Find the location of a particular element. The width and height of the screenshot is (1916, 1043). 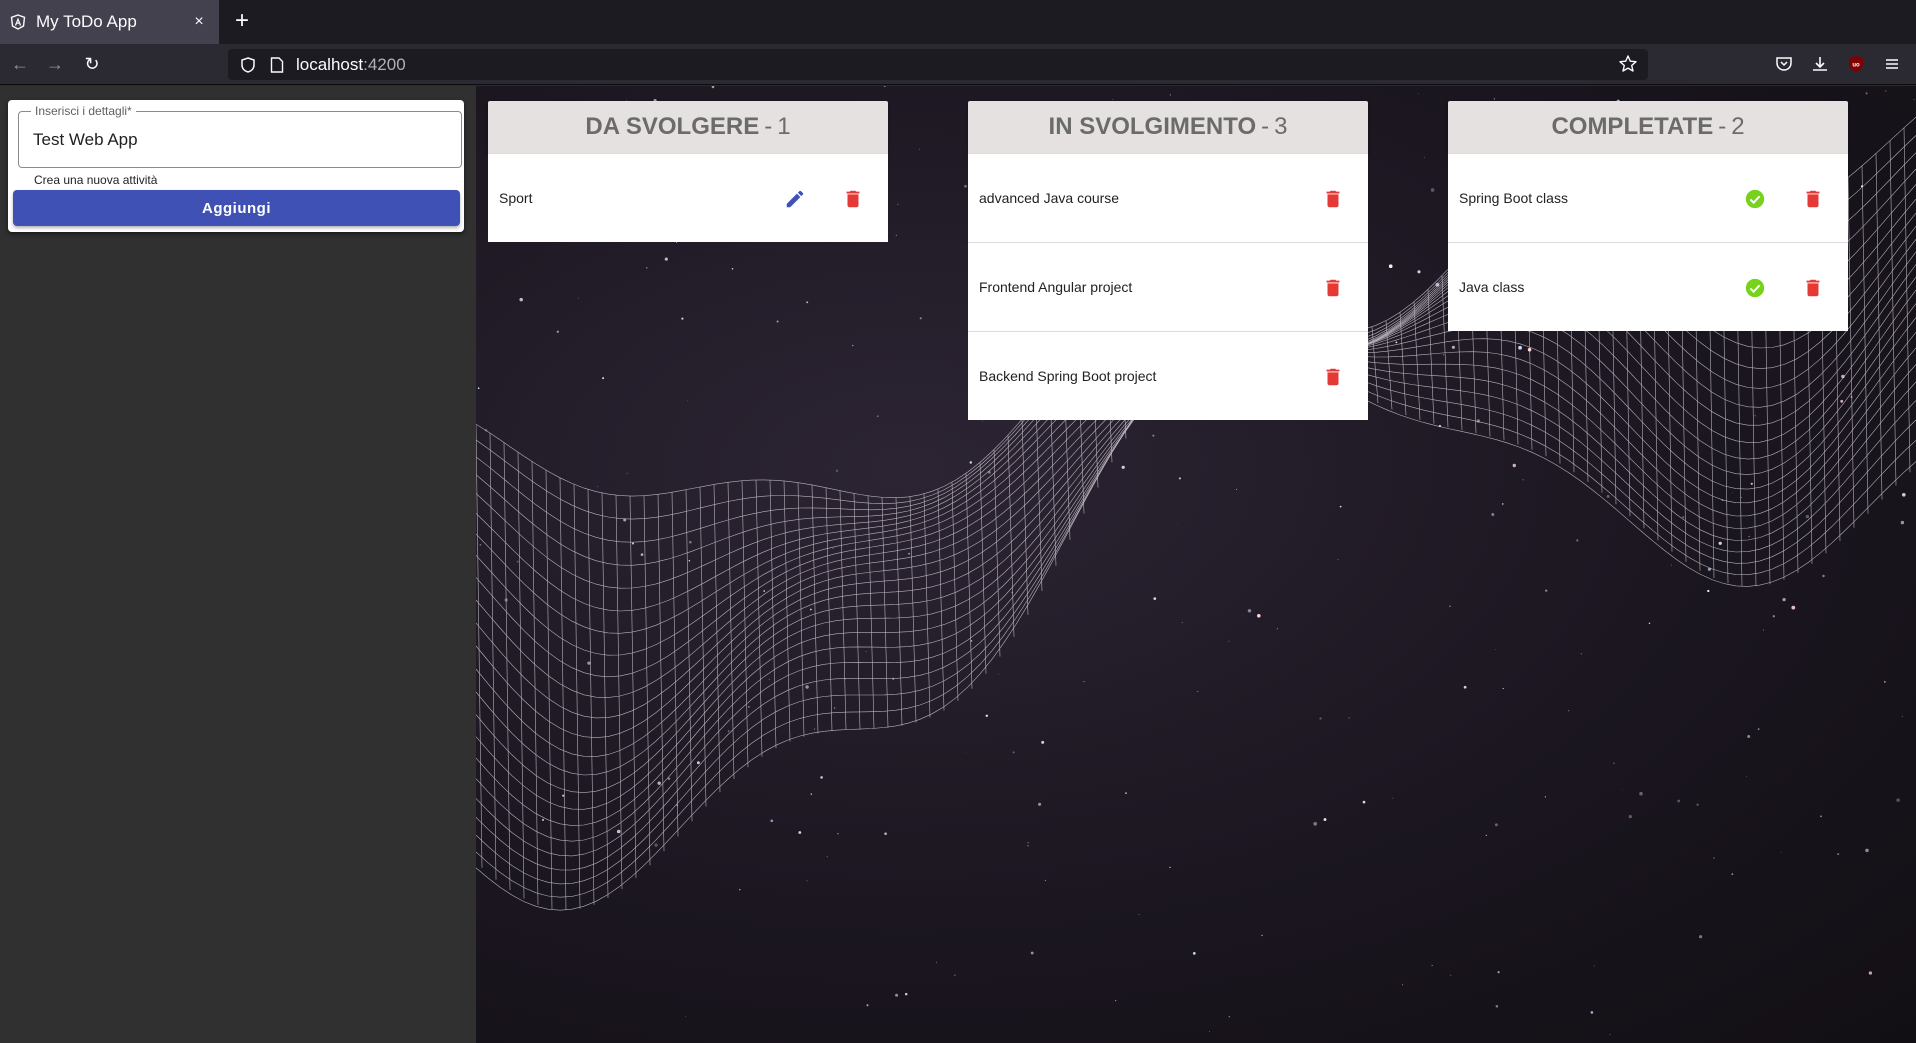

task-text: Frontend Angular project is located at coordinates (1056, 287).